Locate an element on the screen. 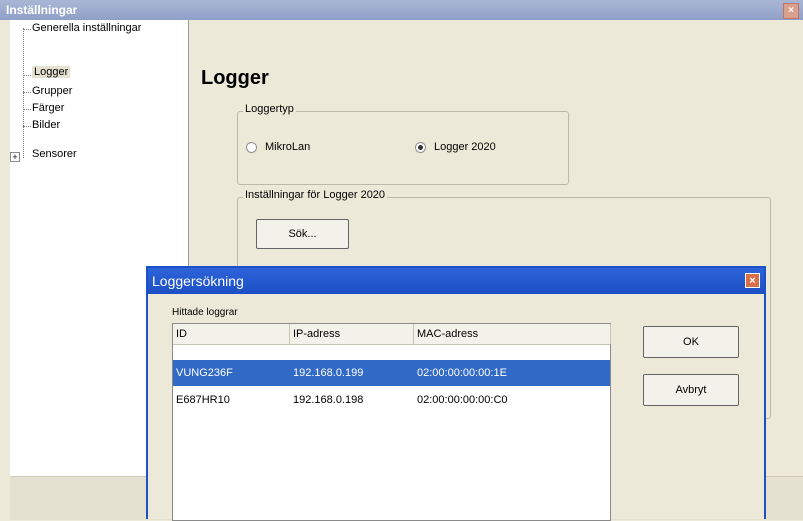 The image size is (803, 521). logger-type-legend: Loggertyp is located at coordinates (269, 109).